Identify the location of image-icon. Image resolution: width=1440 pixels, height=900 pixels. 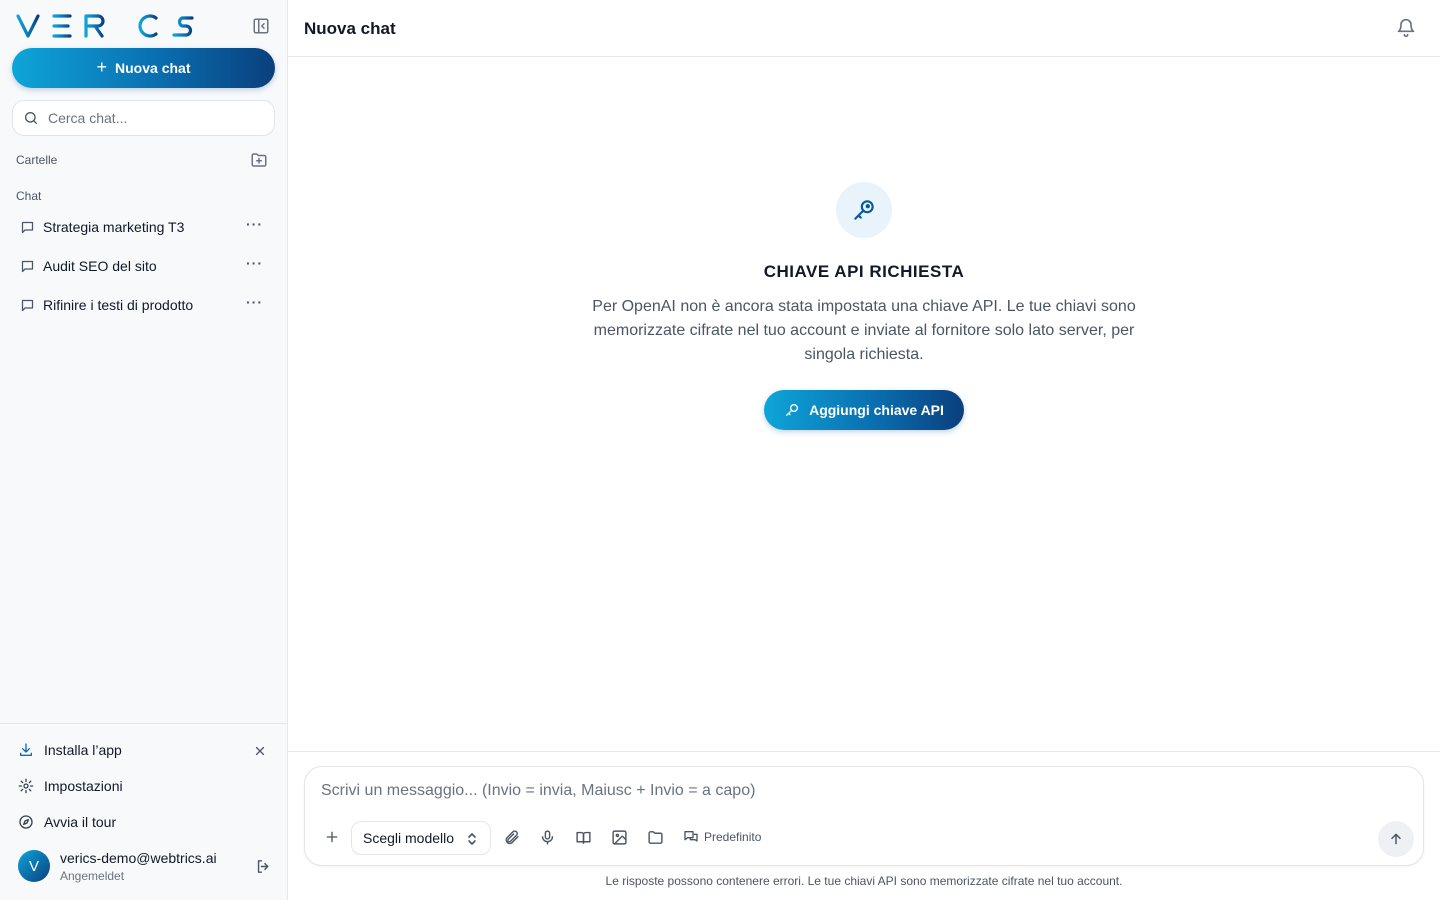
(619, 837).